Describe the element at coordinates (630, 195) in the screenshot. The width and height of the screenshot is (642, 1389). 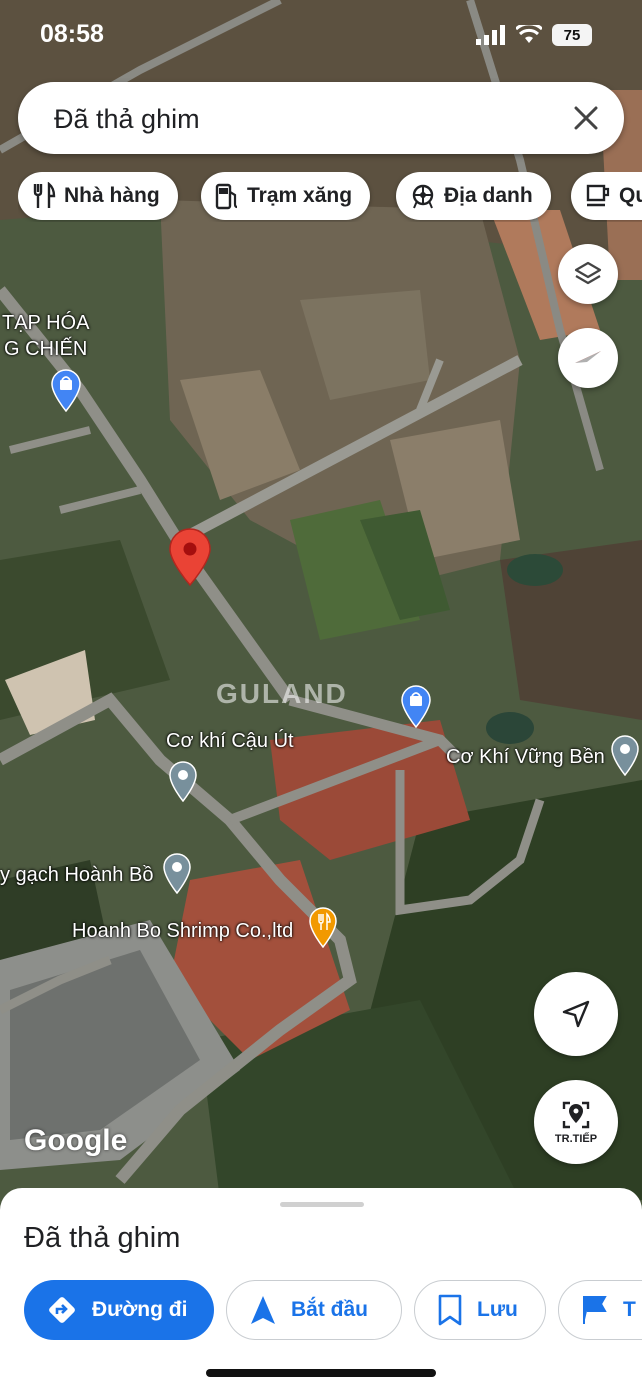
I see `chip-label: Qu` at that location.